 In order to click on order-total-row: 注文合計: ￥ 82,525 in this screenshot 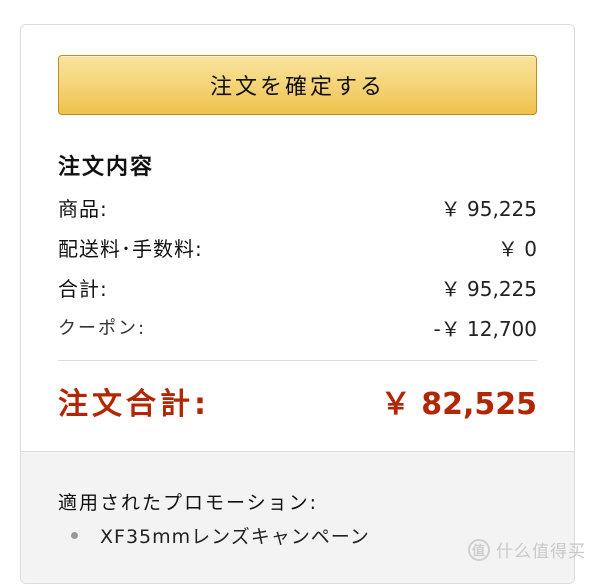, I will do `click(297, 401)`.